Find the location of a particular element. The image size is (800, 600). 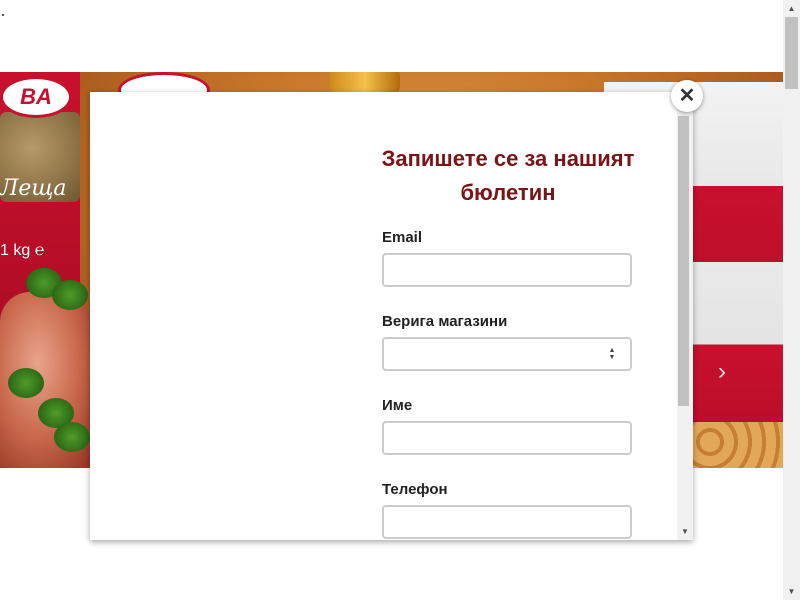

modal-scrollbar-thumb is located at coordinates (683, 261).